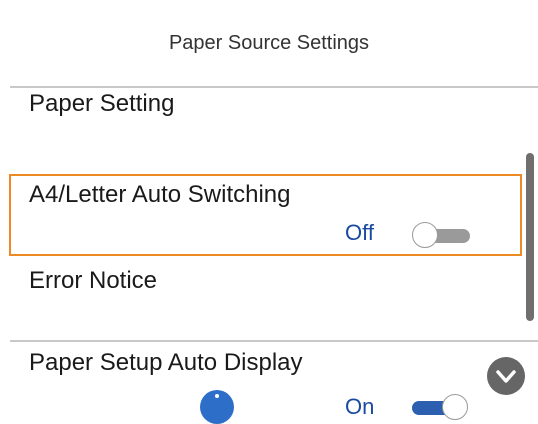 The image size is (538, 424). What do you see at coordinates (530, 237) in the screenshot?
I see `scrollbar` at bounding box center [530, 237].